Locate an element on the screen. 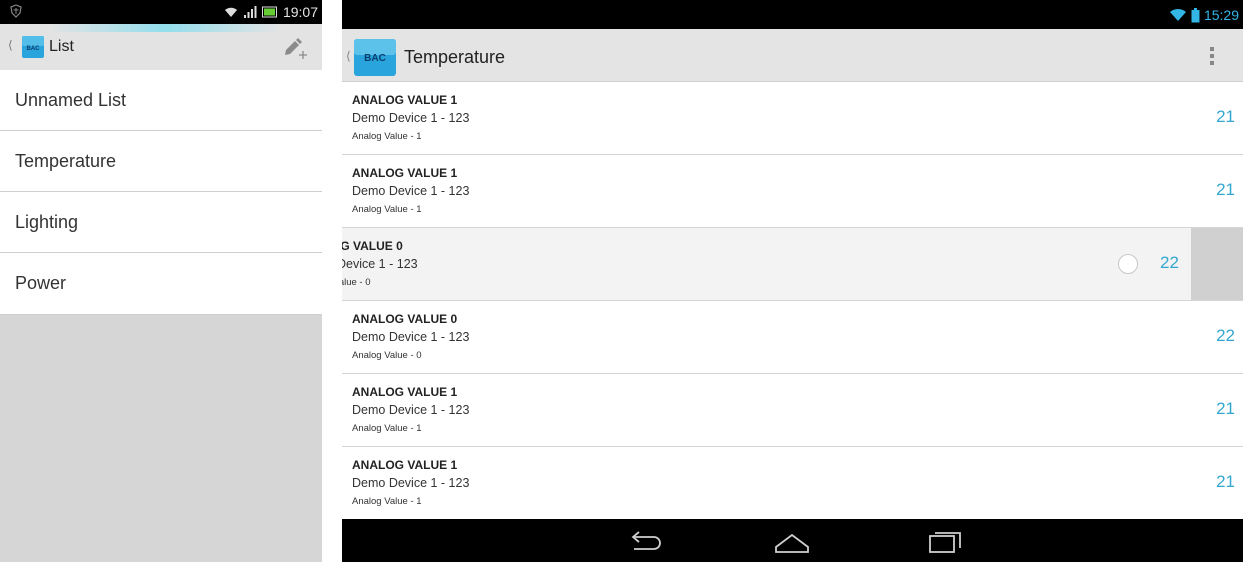 This screenshot has width=1243, height=562. point-row-swiping: ıG VALUE 0 Device 1 - 123 'alue - 0 22 is located at coordinates (792, 264).